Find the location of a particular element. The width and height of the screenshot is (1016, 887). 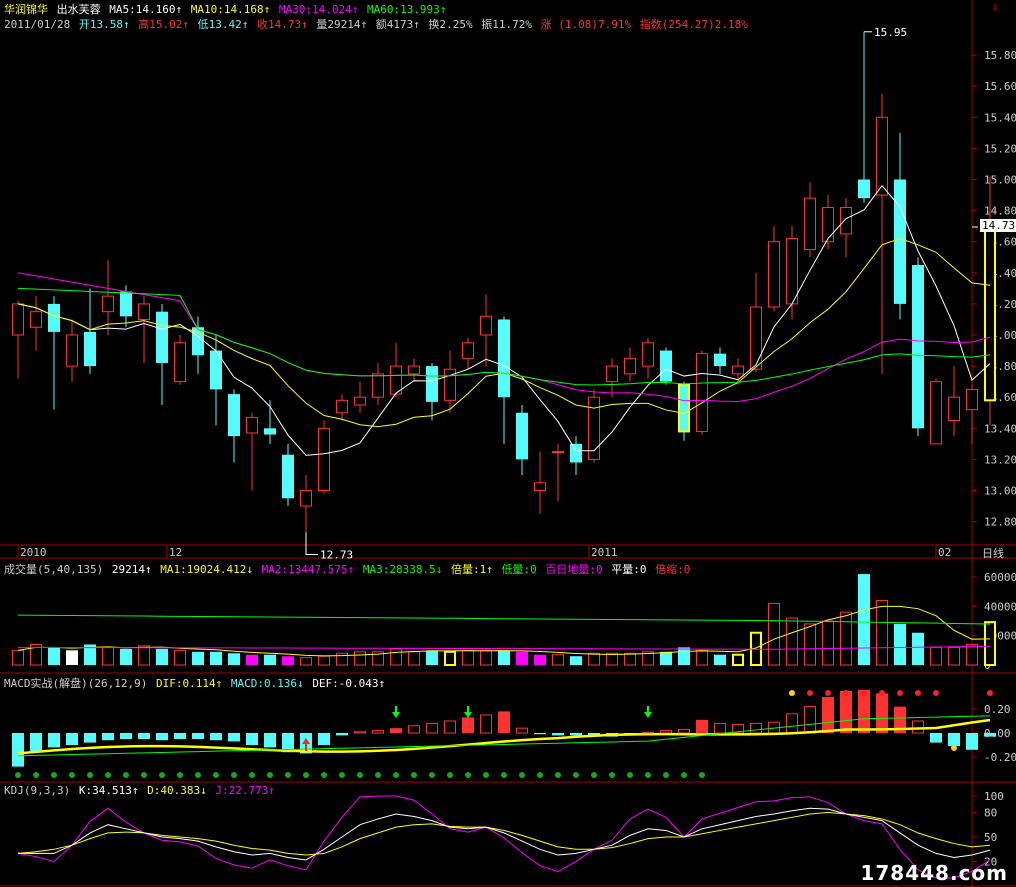

volume-ma1: MA1:19024.412↓ is located at coordinates (206, 569).